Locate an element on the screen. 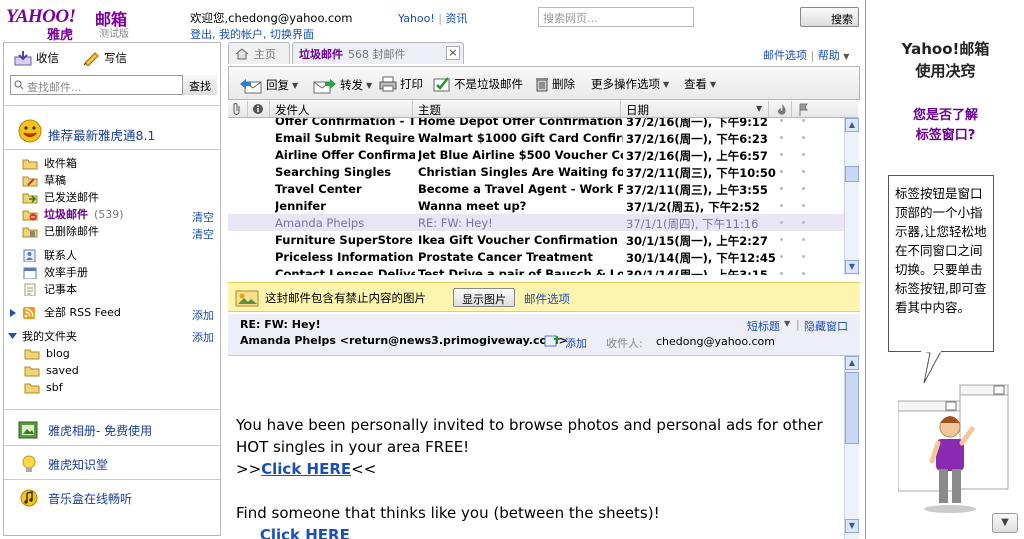  add-folder-link: 添加 is located at coordinates (203, 337).